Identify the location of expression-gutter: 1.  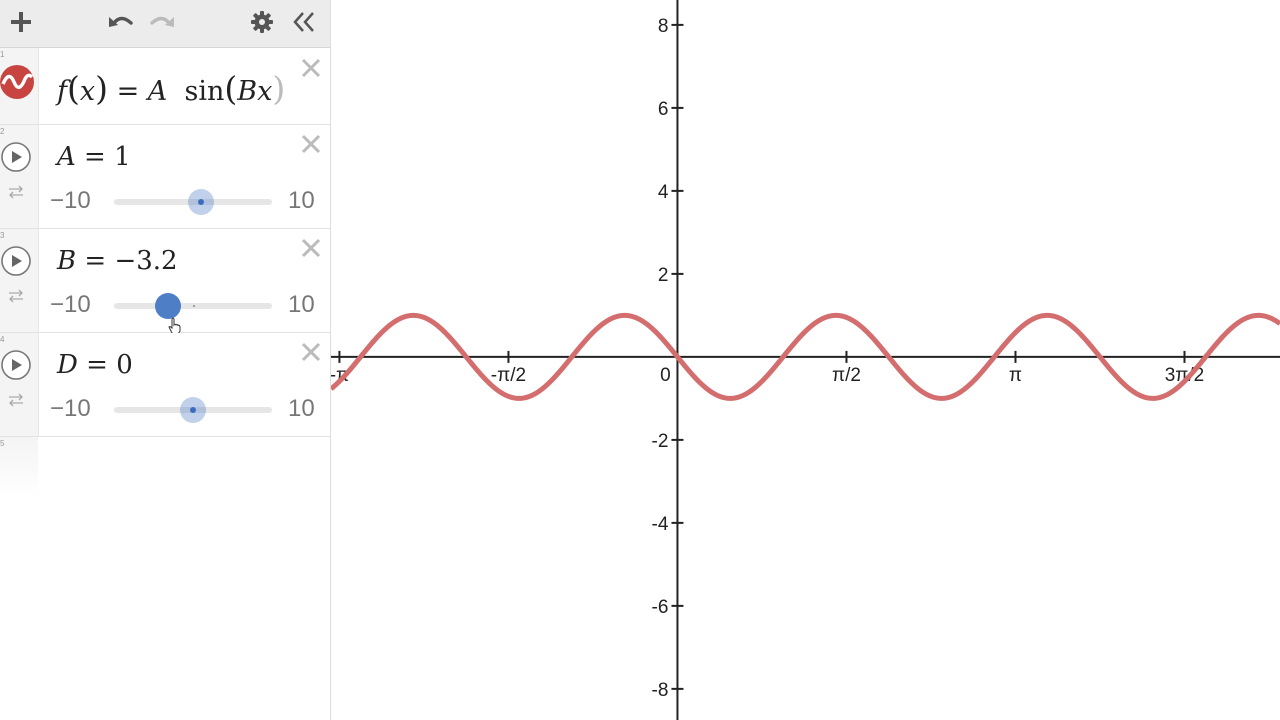
(19, 86).